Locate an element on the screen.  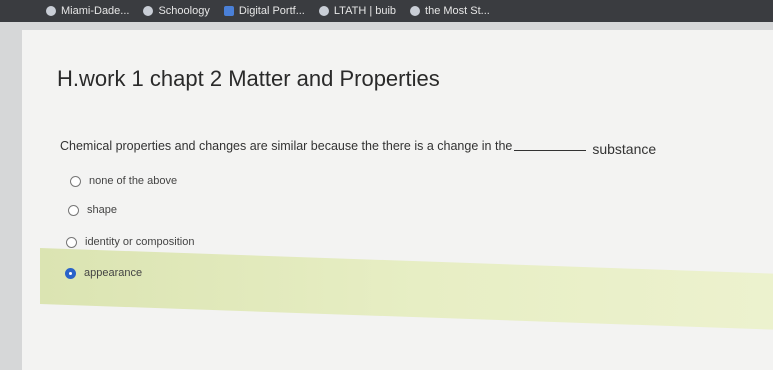
globe-icon is located at coordinates (51, 11).